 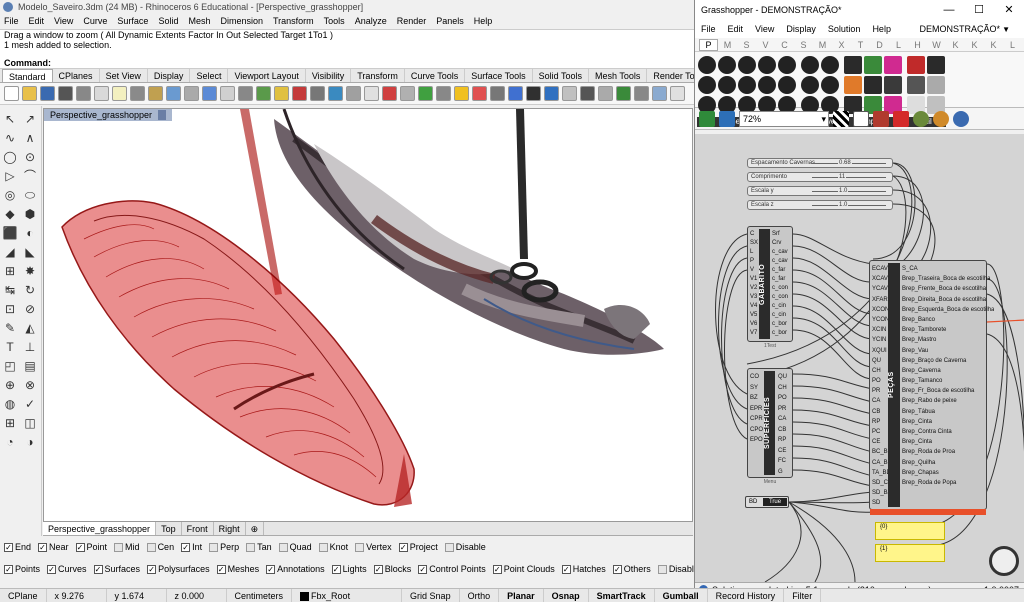 What do you see at coordinates (881, 29) in the screenshot?
I see `gh-menu-help: Help` at bounding box center [881, 29].